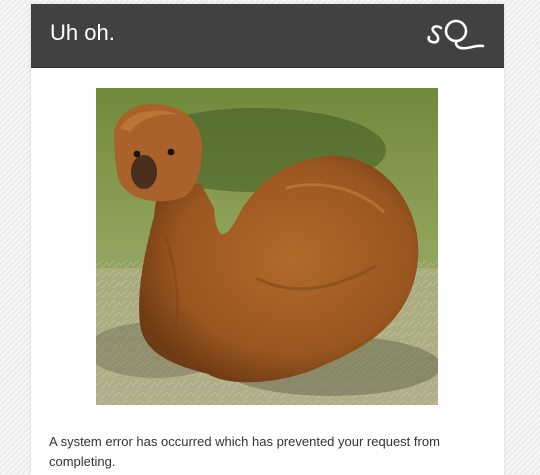 The height and width of the screenshot is (475, 540). Describe the element at coordinates (456, 36) in the screenshot. I see `sq-logo-icon` at that location.